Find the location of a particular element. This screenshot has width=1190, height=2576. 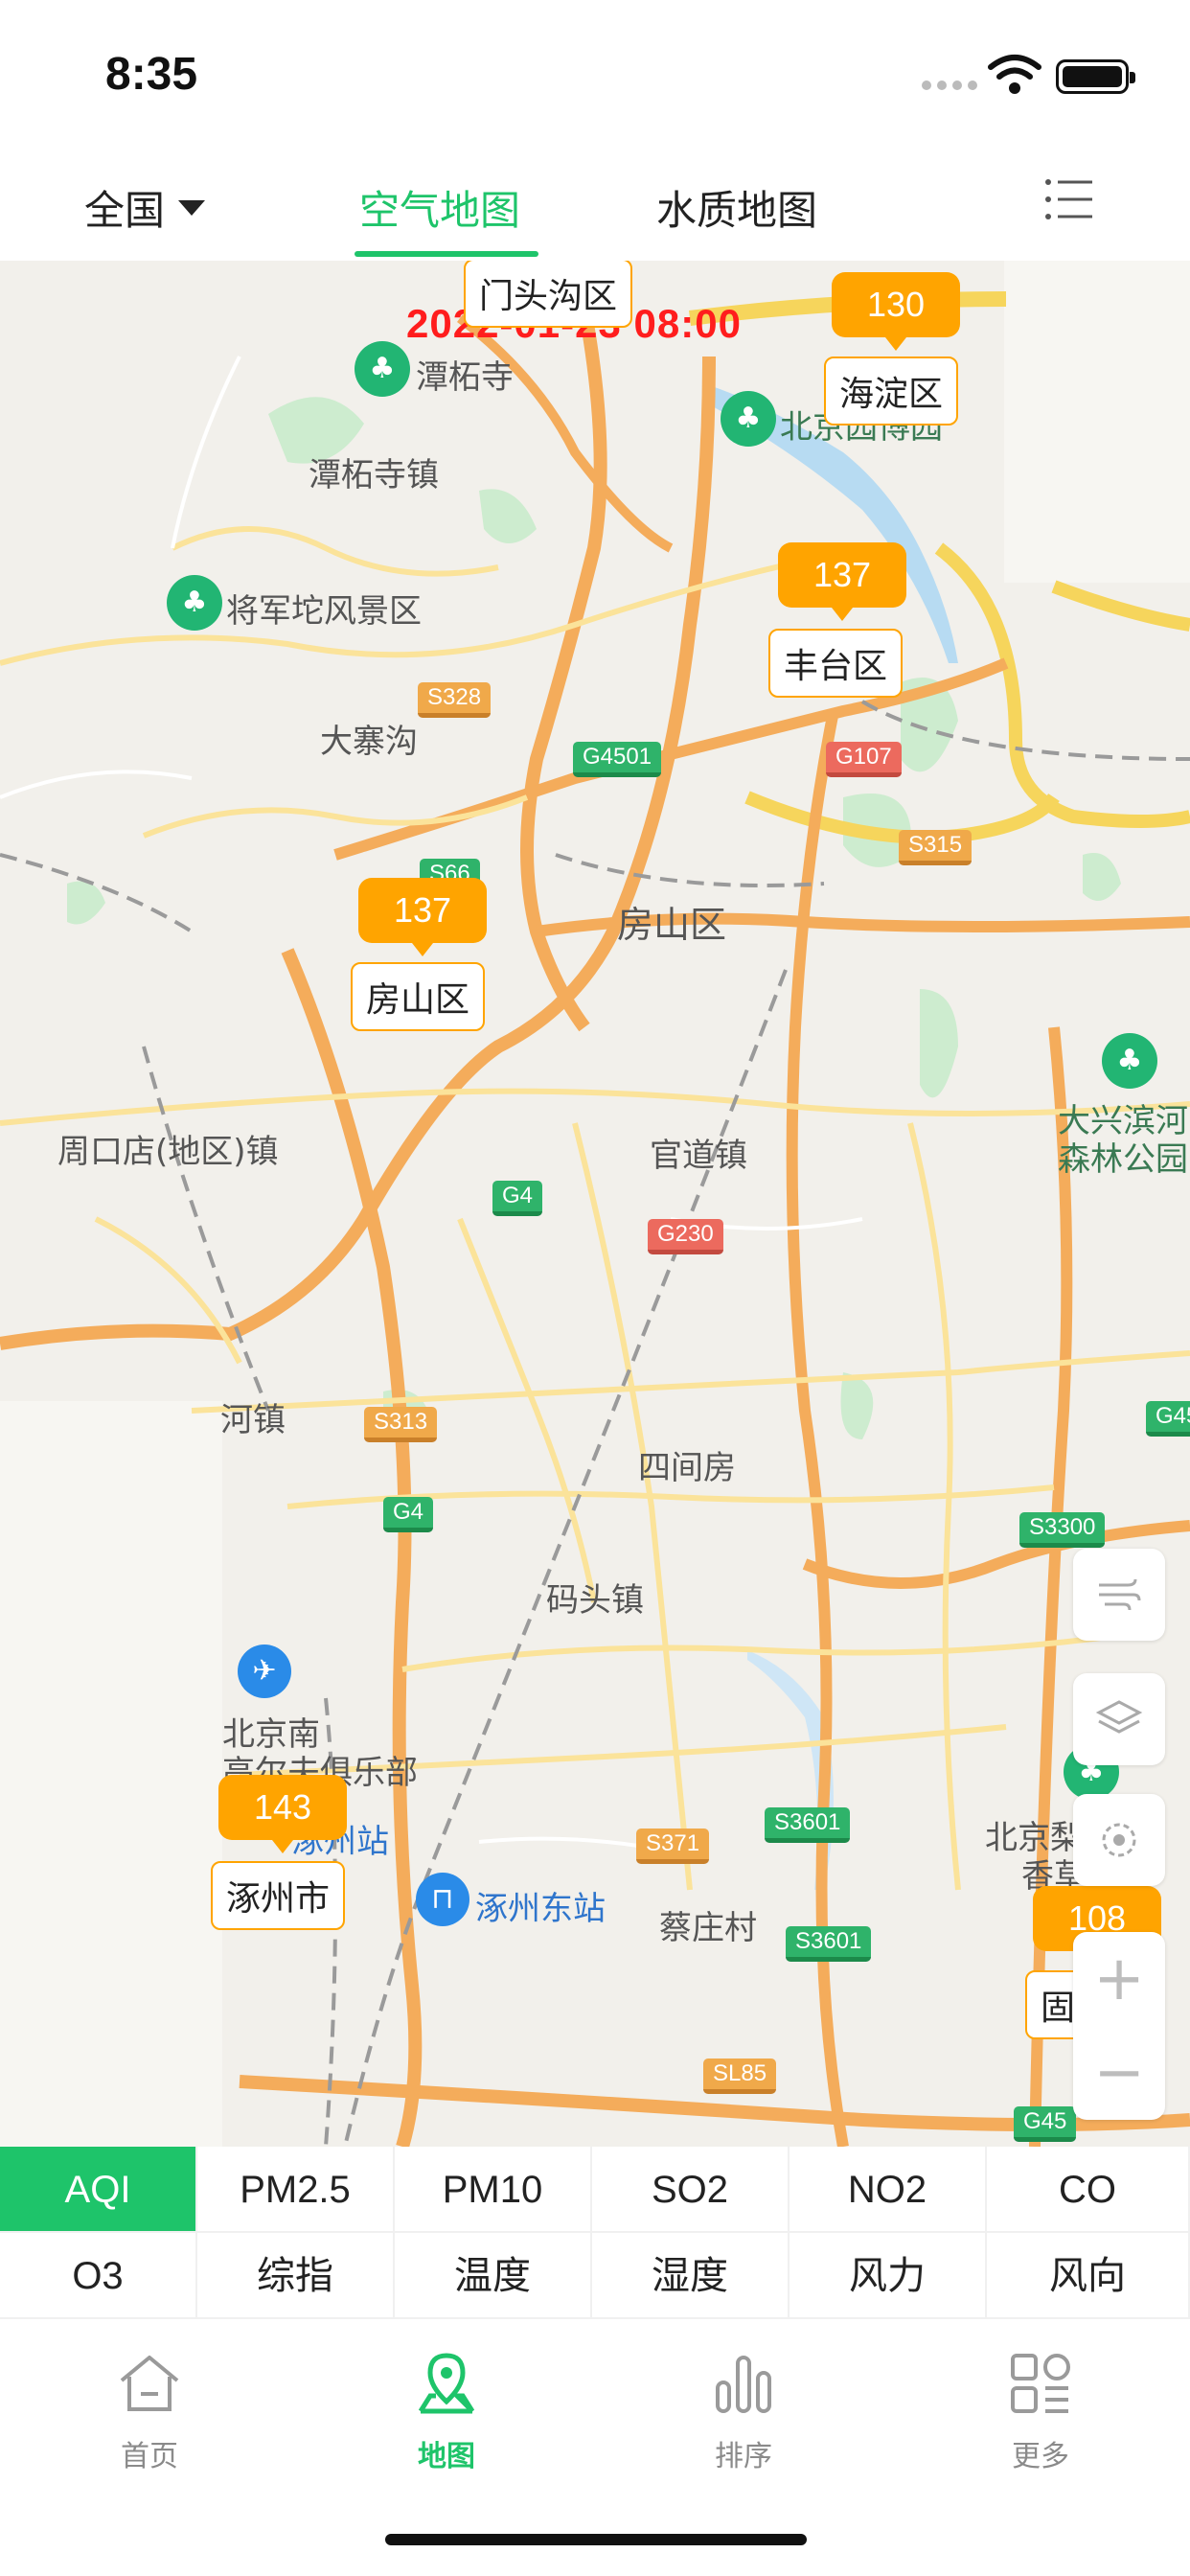

pollutant-pm10: PM10 is located at coordinates (494, 2190).